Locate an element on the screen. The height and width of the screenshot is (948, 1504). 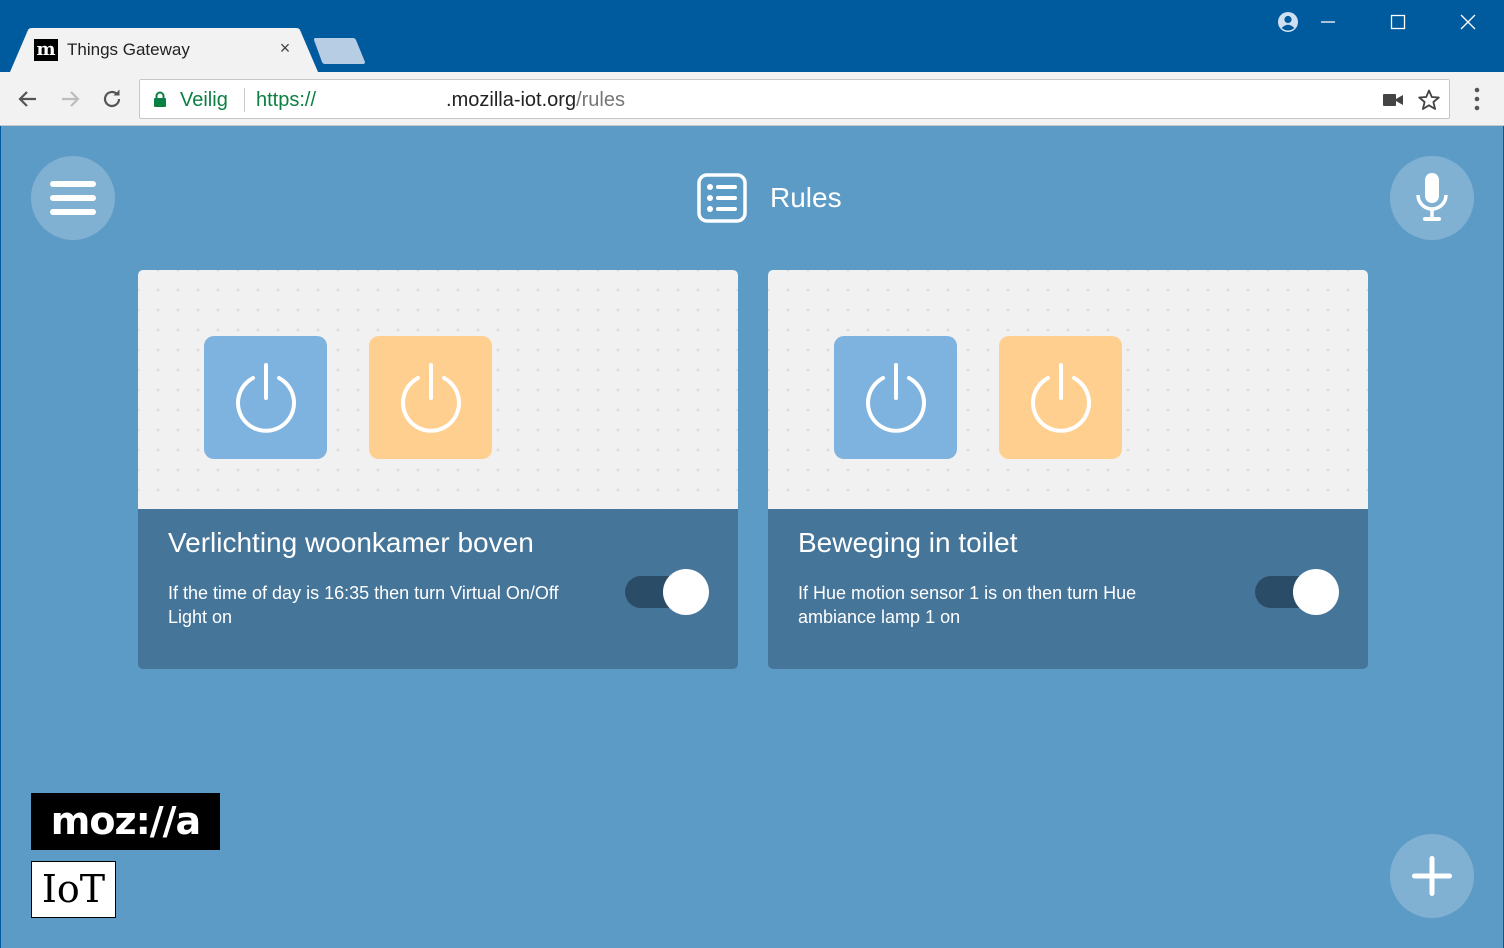
menu-button is located at coordinates (73, 198).